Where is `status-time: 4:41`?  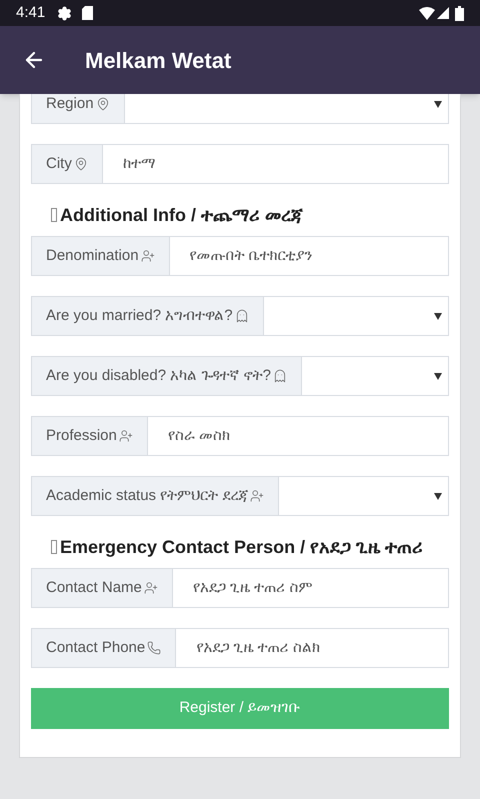 status-time: 4:41 is located at coordinates (31, 12).